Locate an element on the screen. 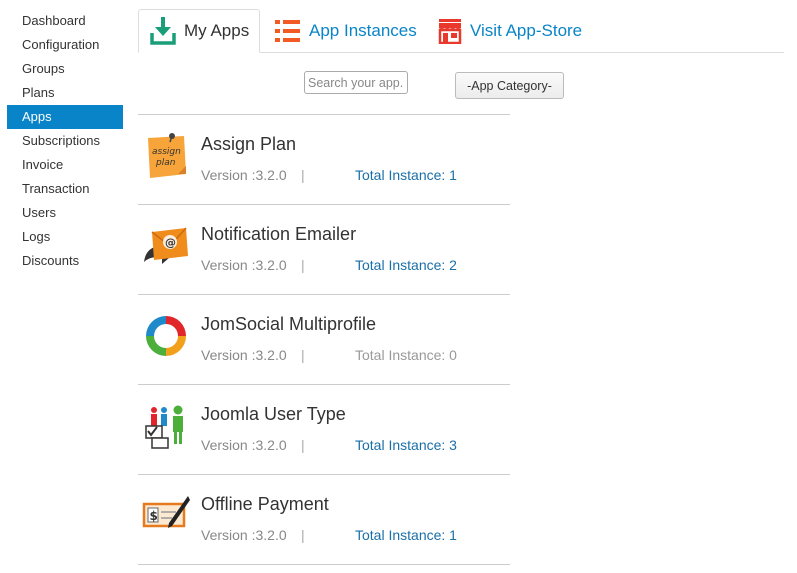 Image resolution: width=797 pixels, height=573 pixels. svg-text: plan is located at coordinates (165, 163).